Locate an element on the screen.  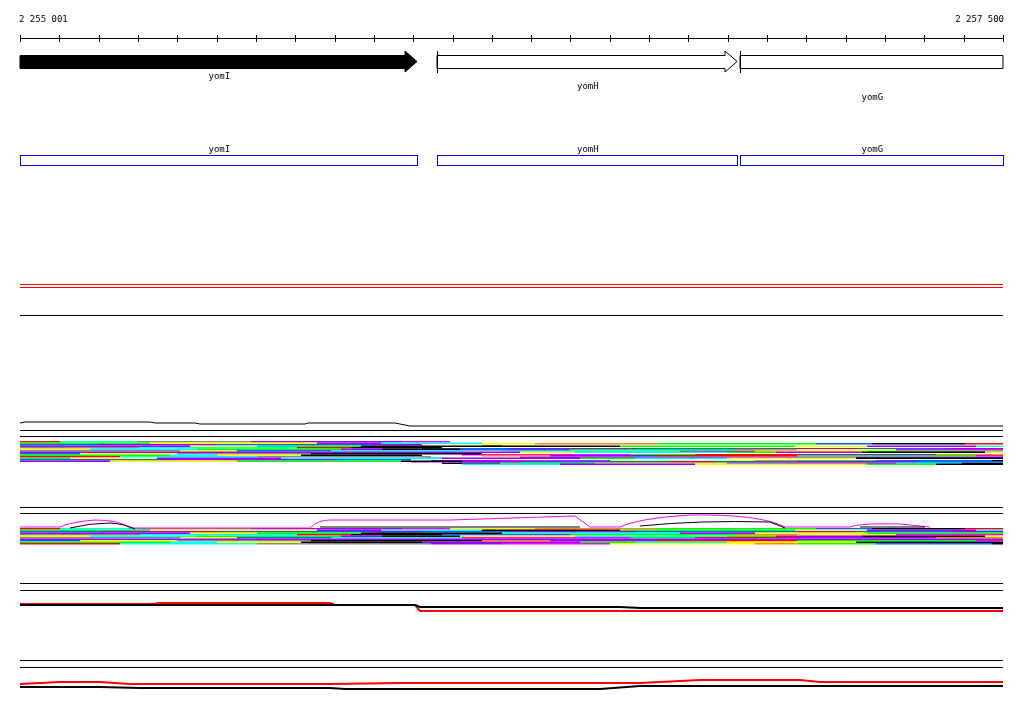
annotation-label: yomH is located at coordinates (588, 149).